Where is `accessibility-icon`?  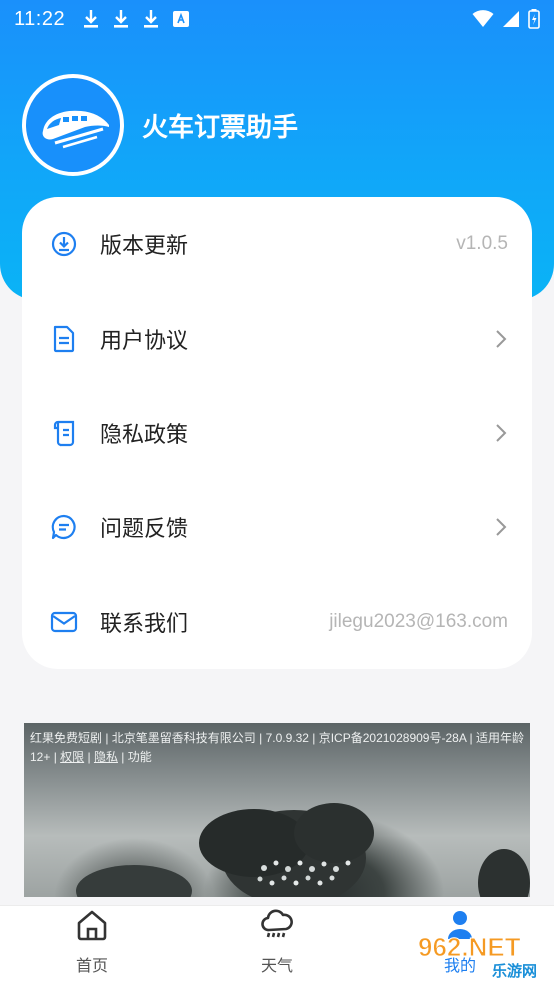
accessibility-icon is located at coordinates (181, 19).